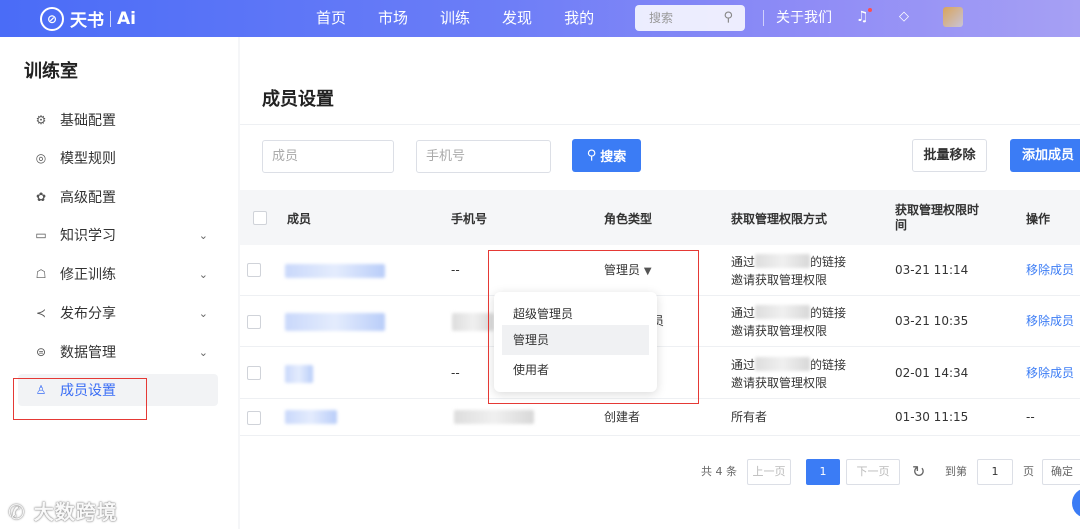 The width and height of the screenshot is (1080, 529). Describe the element at coordinates (52, 18) in the screenshot. I see `brand-mark: ⊘` at that location.